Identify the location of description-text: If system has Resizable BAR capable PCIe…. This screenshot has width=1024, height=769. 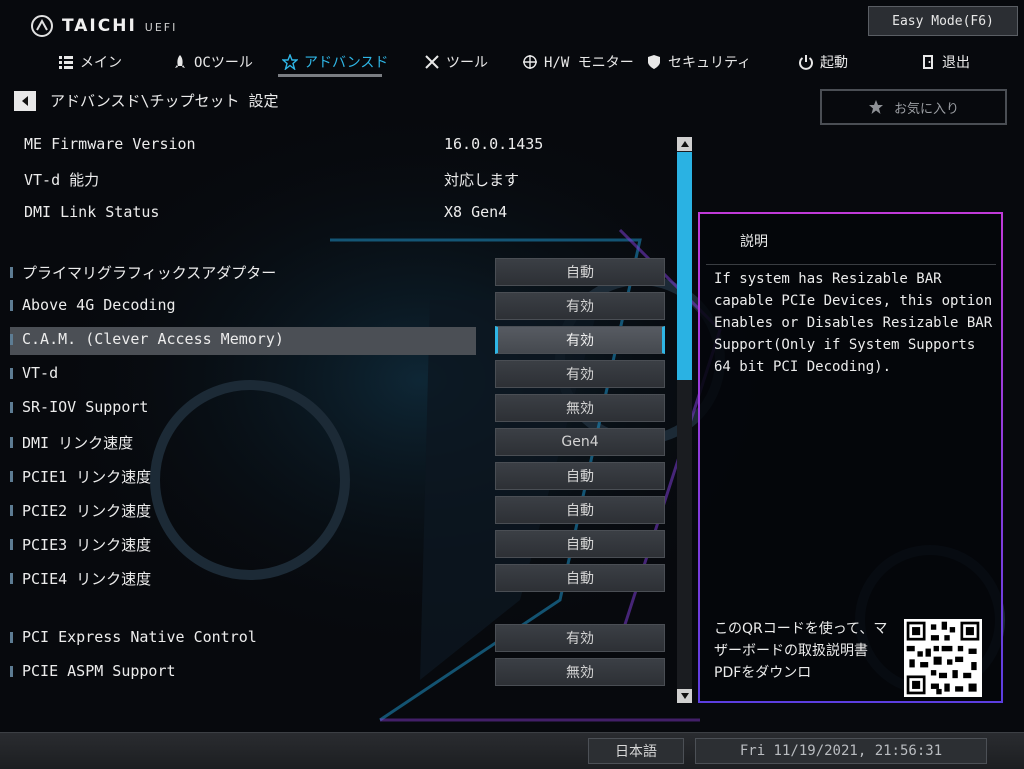
(853, 323).